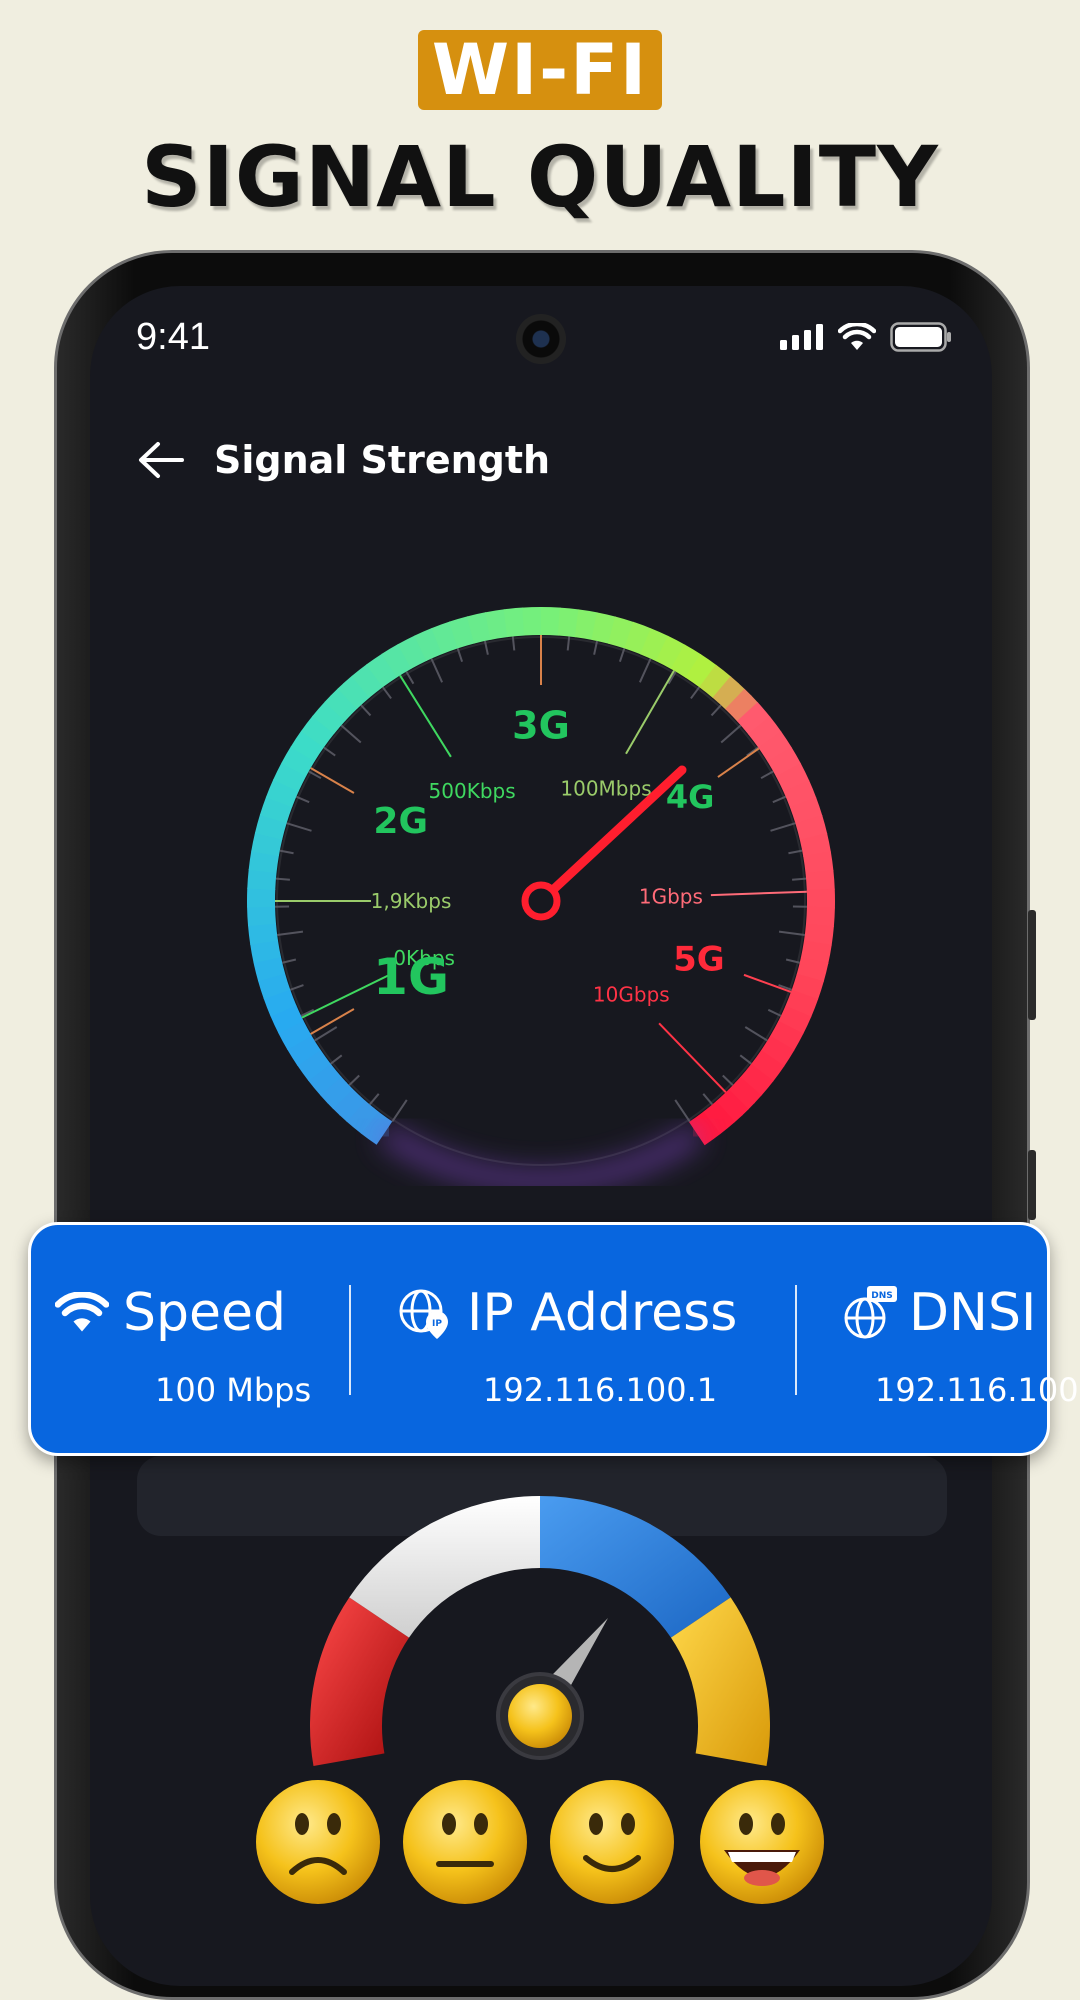 Image resolution: width=1080 pixels, height=2000 pixels. Describe the element at coordinates (612, 1842) in the screenshot. I see `smiling-face-icon` at that location.